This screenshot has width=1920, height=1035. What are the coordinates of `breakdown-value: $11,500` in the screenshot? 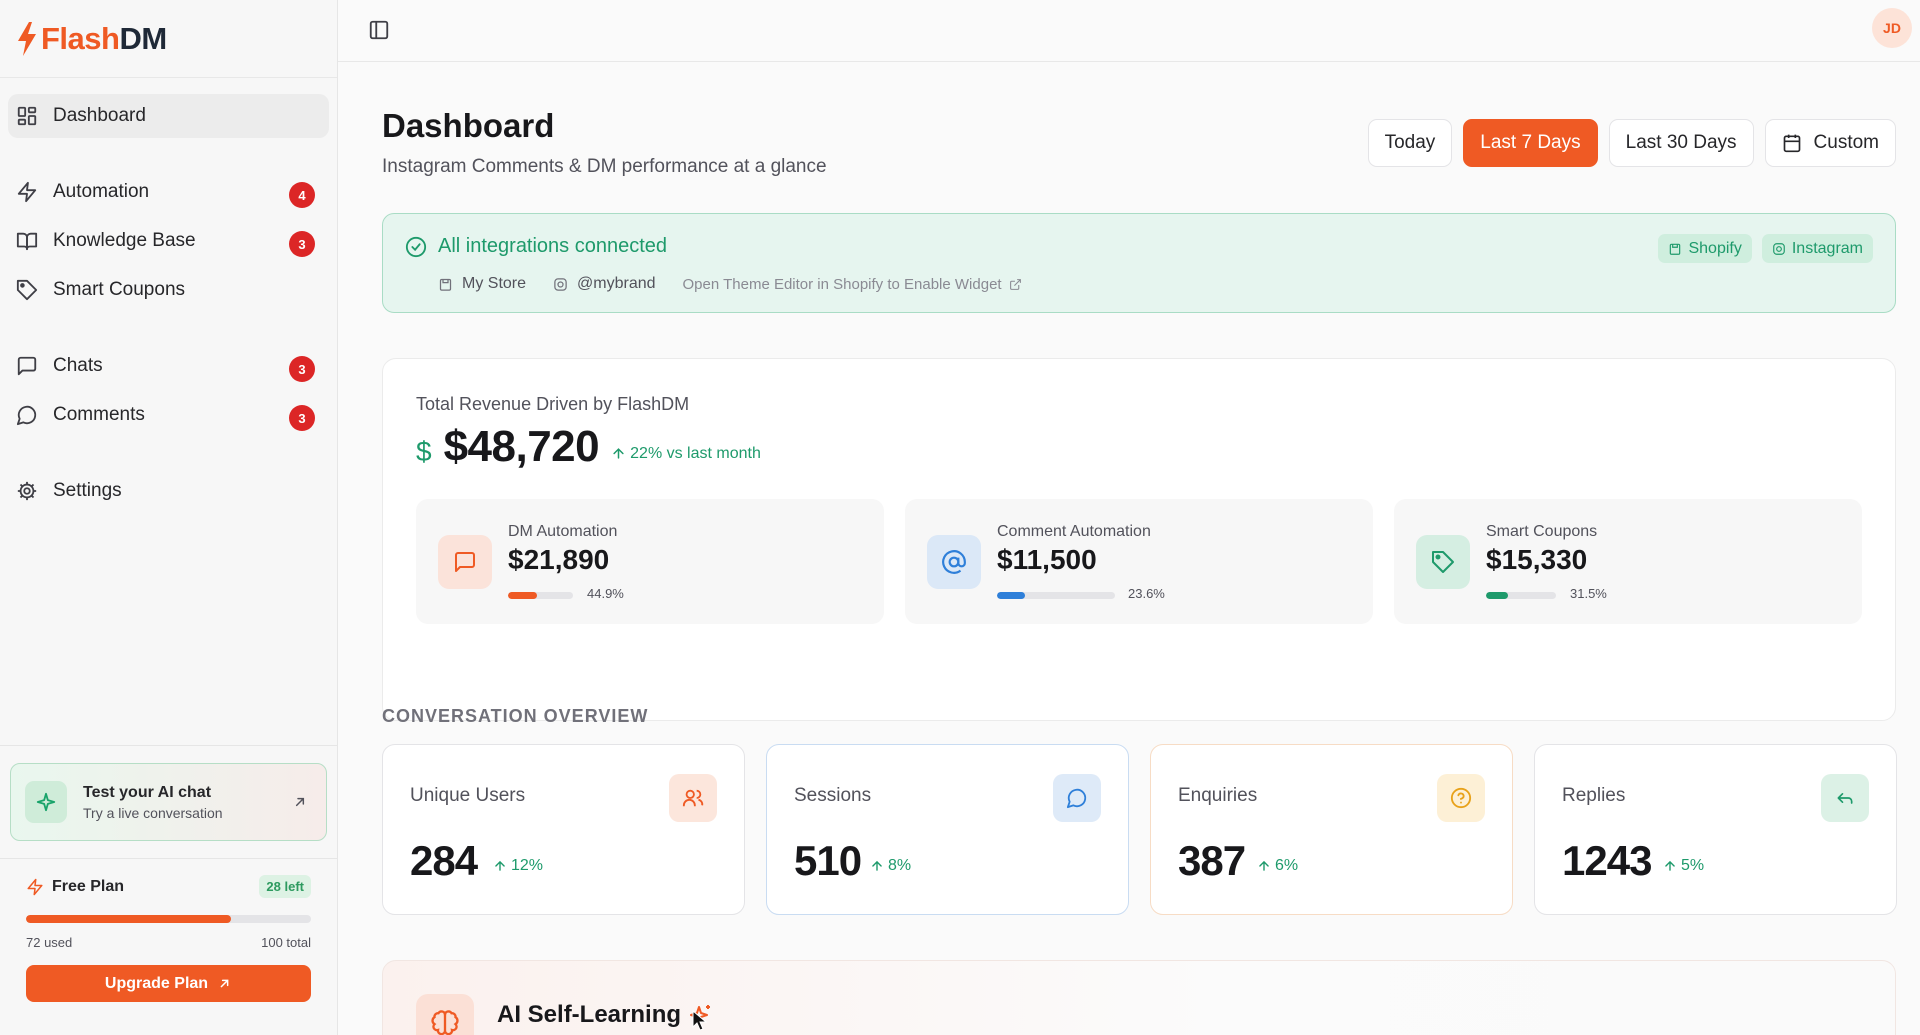 It's located at (1047, 559).